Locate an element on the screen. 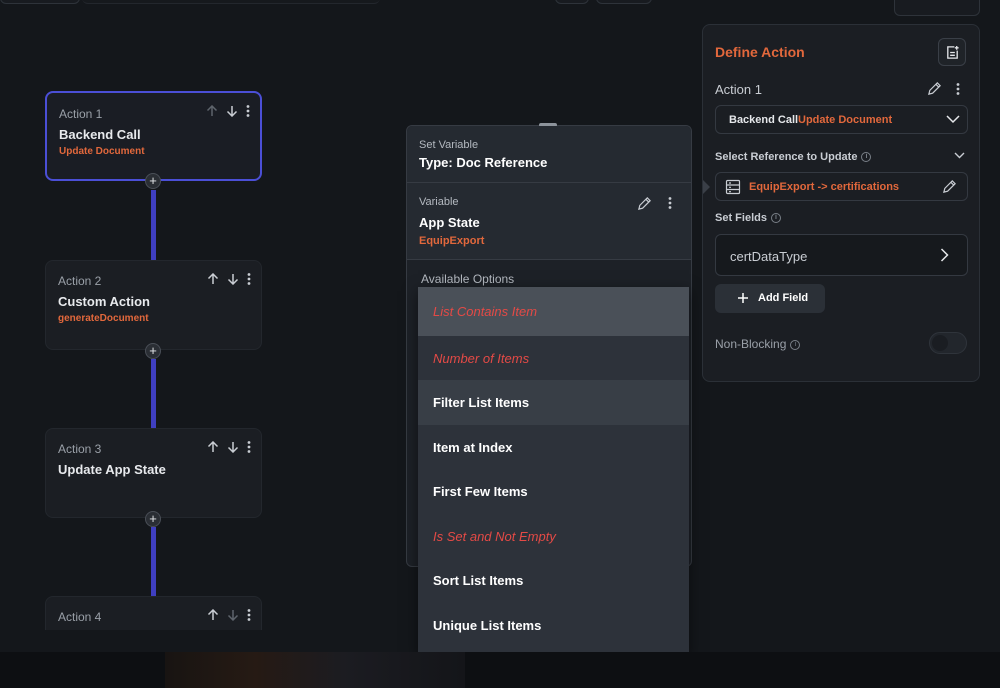  notes-button is located at coordinates (952, 52).